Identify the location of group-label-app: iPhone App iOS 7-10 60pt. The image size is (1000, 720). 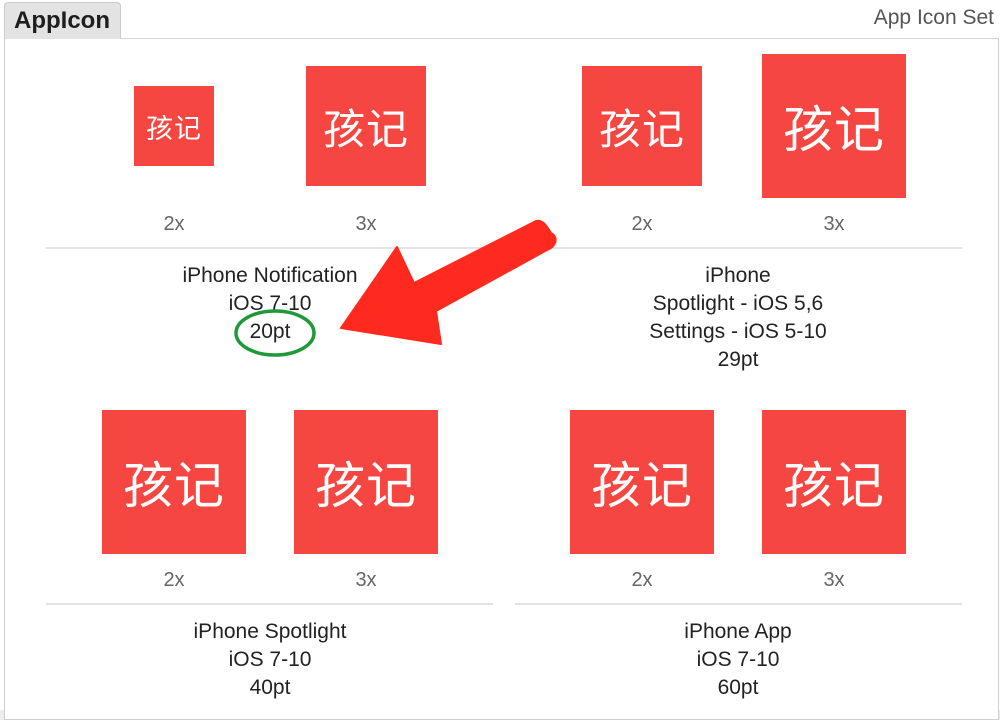
(738, 660).